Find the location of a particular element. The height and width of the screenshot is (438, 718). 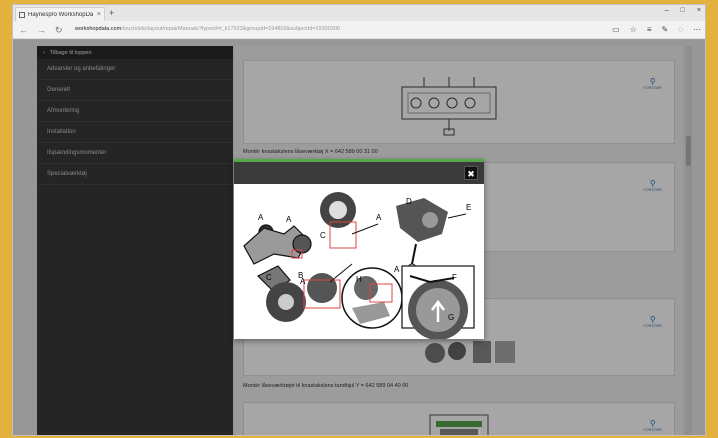

tab-close-icon: × is located at coordinates (100, 14).